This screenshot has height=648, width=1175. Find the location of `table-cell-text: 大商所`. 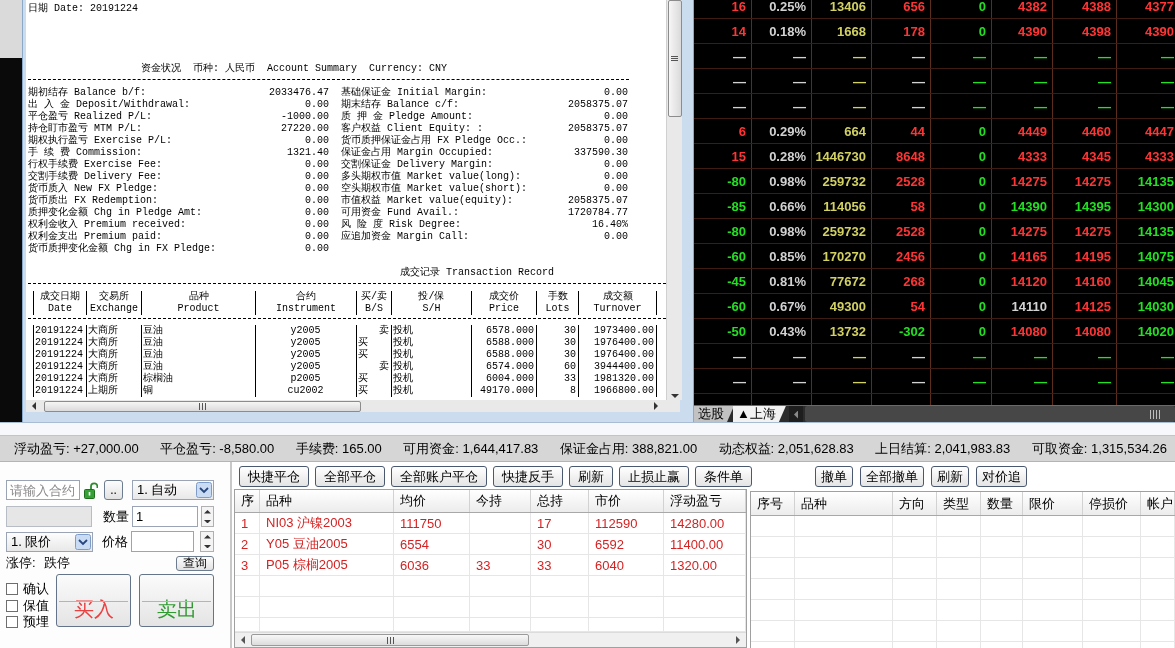

table-cell-text: 大商所 is located at coordinates (103, 342).